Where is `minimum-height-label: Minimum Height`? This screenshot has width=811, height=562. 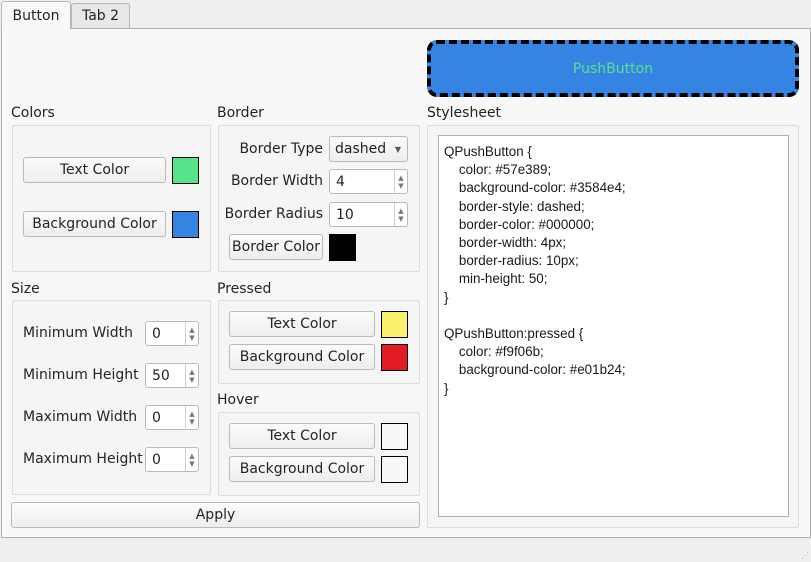 minimum-height-label: Minimum Height is located at coordinates (81, 375).